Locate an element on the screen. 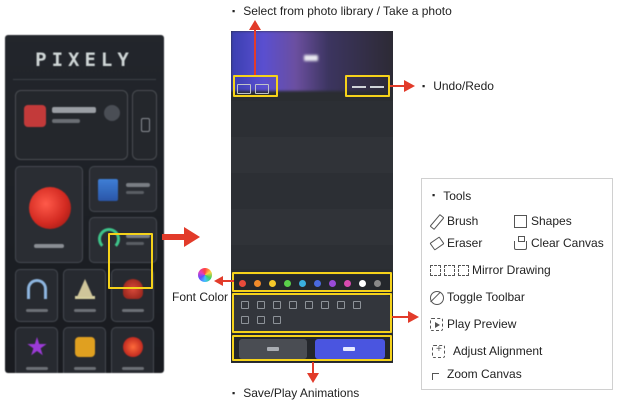 The image size is (617, 403). align-icon is located at coordinates (438, 351).